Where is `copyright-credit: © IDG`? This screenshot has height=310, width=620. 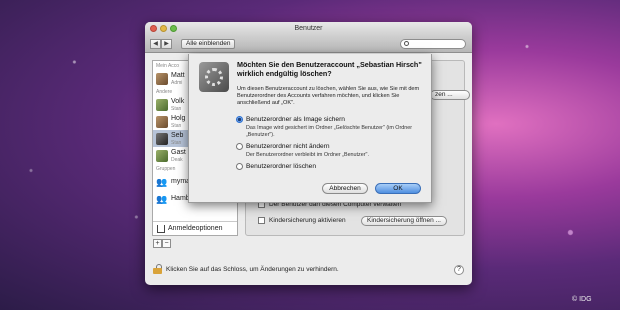
copyright-credit: © IDG is located at coordinates (582, 299).